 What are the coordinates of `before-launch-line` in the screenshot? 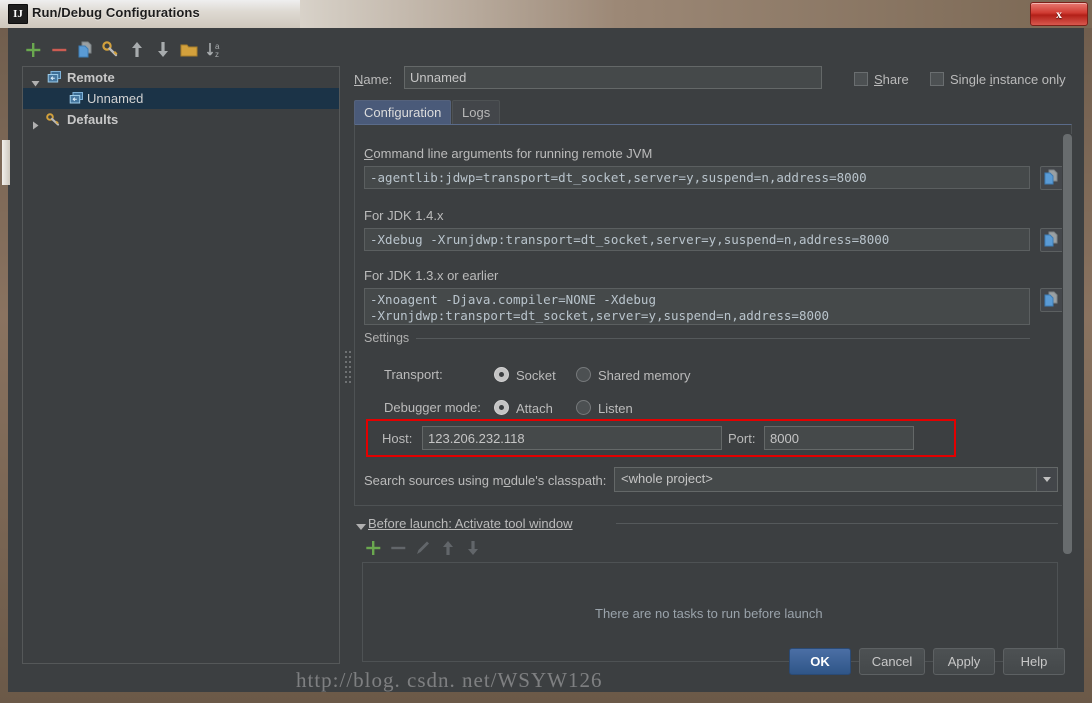 It's located at (837, 523).